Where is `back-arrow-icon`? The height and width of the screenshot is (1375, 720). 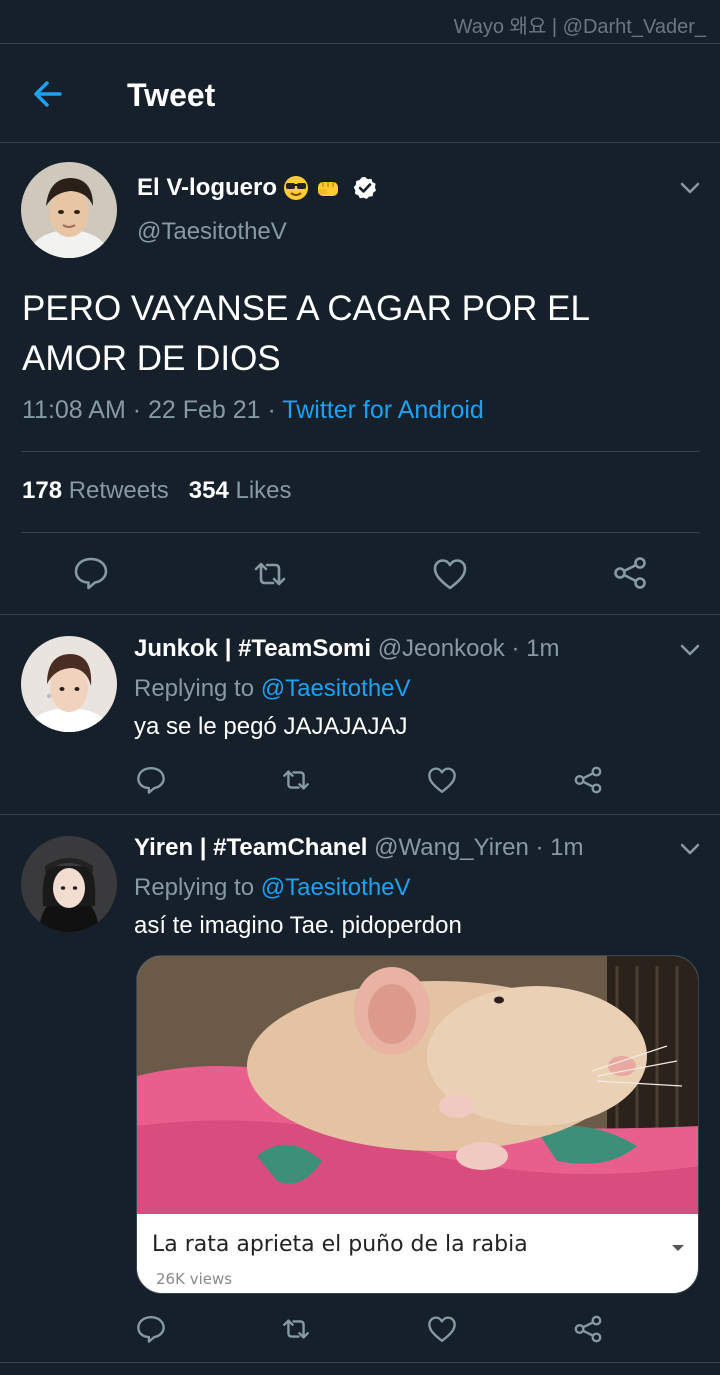 back-arrow-icon is located at coordinates (48, 94).